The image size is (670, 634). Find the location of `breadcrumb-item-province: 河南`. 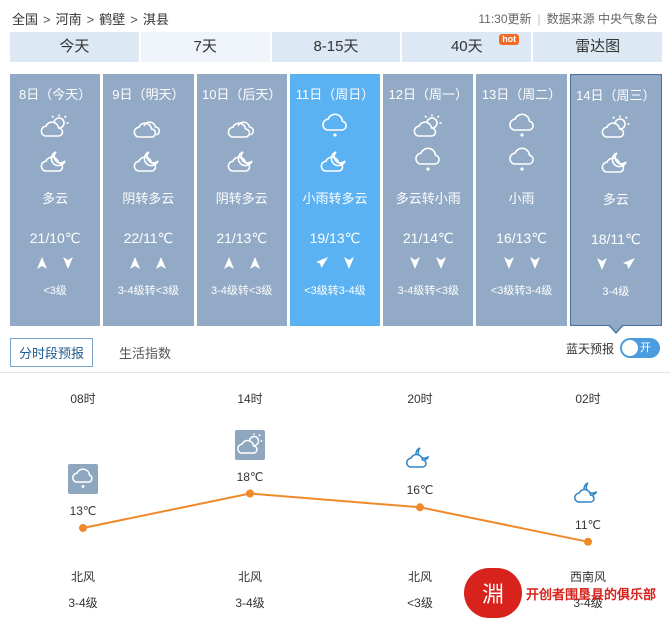

breadcrumb-item-province: 河南 is located at coordinates (69, 19).